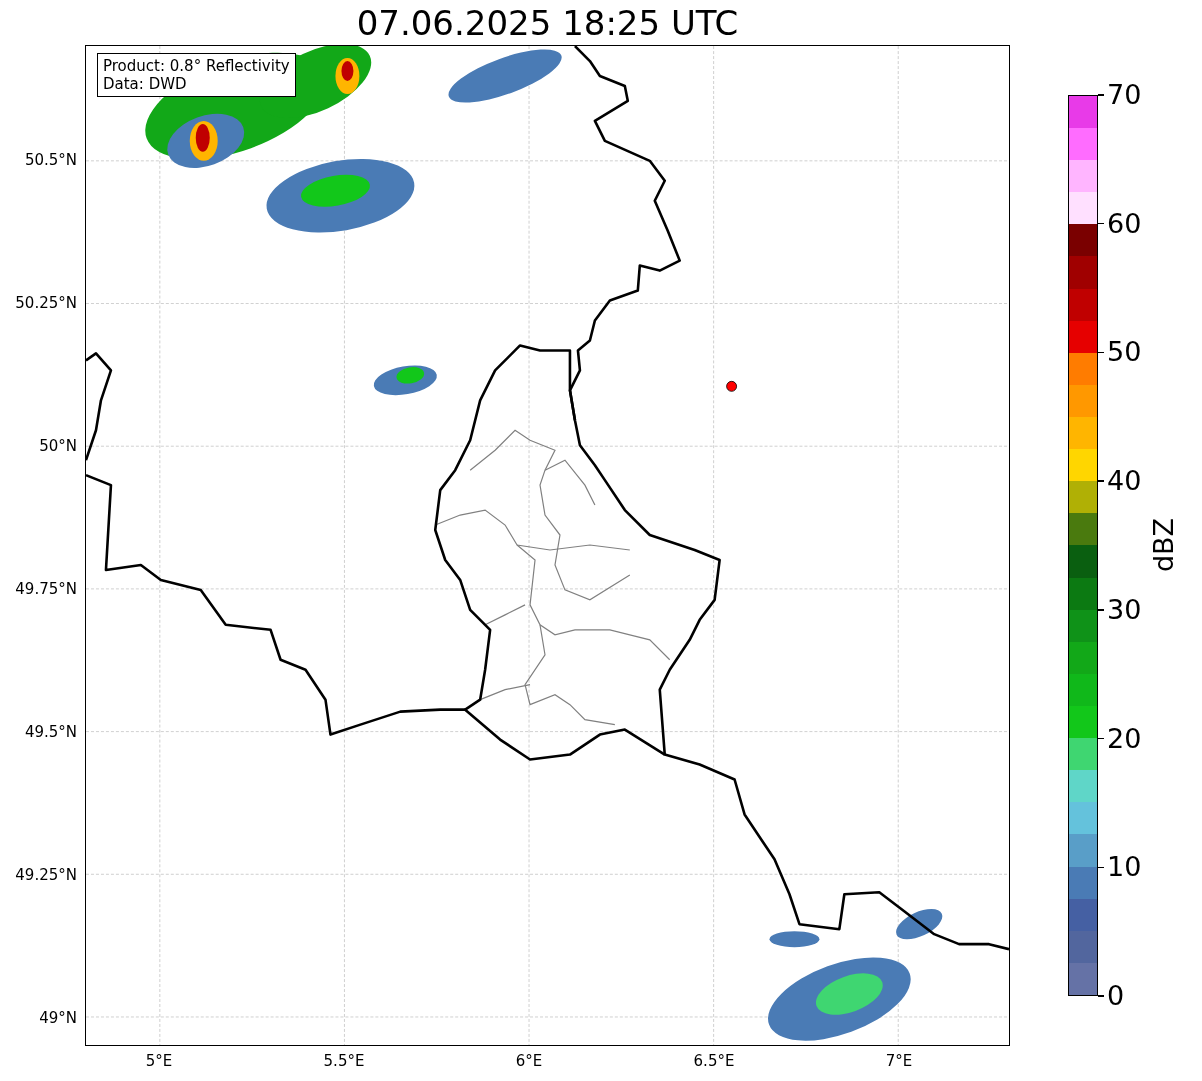 This screenshot has width=1202, height=1081. I want to click on chart-title: 07.06.2025 18:25 UTC, so click(547, 23).